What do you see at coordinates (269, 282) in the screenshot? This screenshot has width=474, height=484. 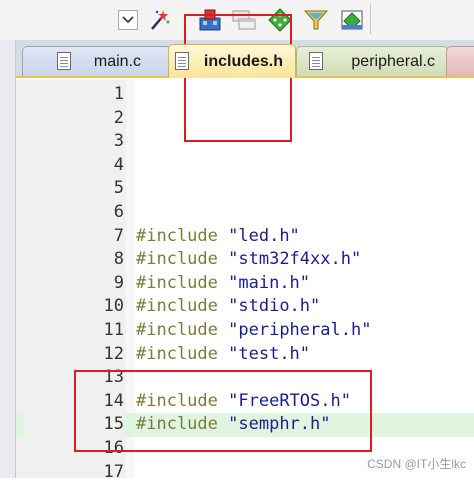 I see `include-string: "main.h"` at bounding box center [269, 282].